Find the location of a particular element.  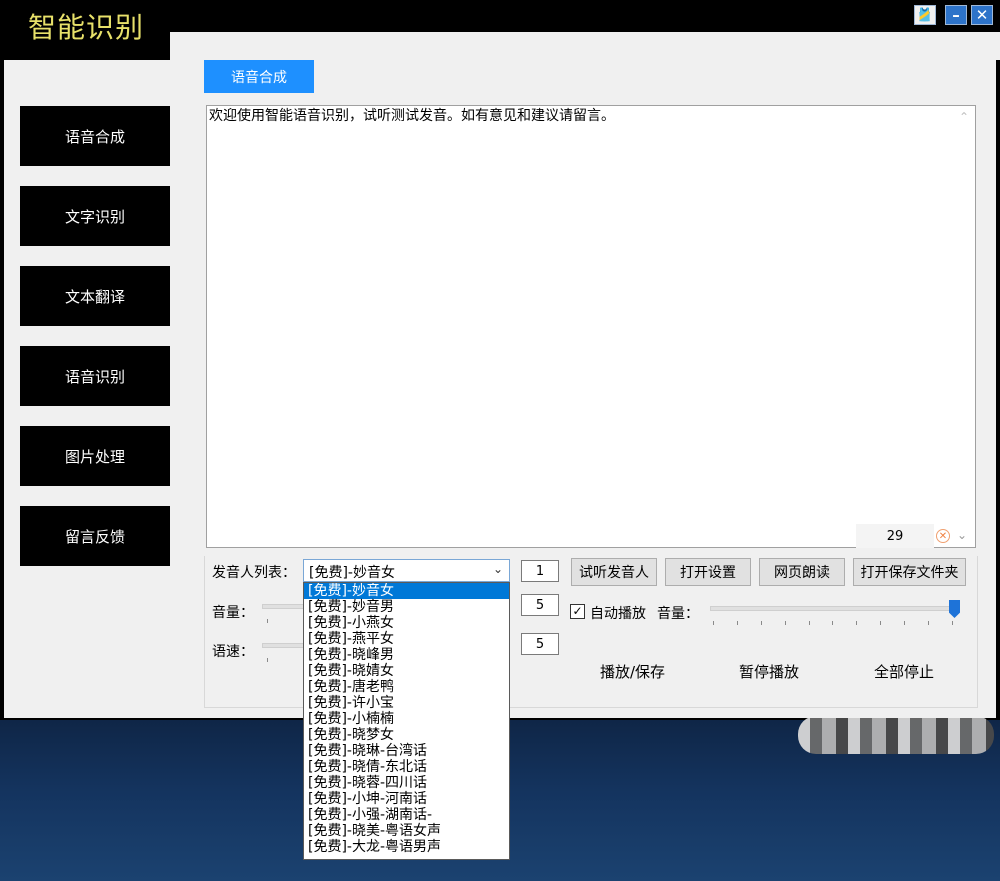

speed-value-field: 5 is located at coordinates (540, 644).